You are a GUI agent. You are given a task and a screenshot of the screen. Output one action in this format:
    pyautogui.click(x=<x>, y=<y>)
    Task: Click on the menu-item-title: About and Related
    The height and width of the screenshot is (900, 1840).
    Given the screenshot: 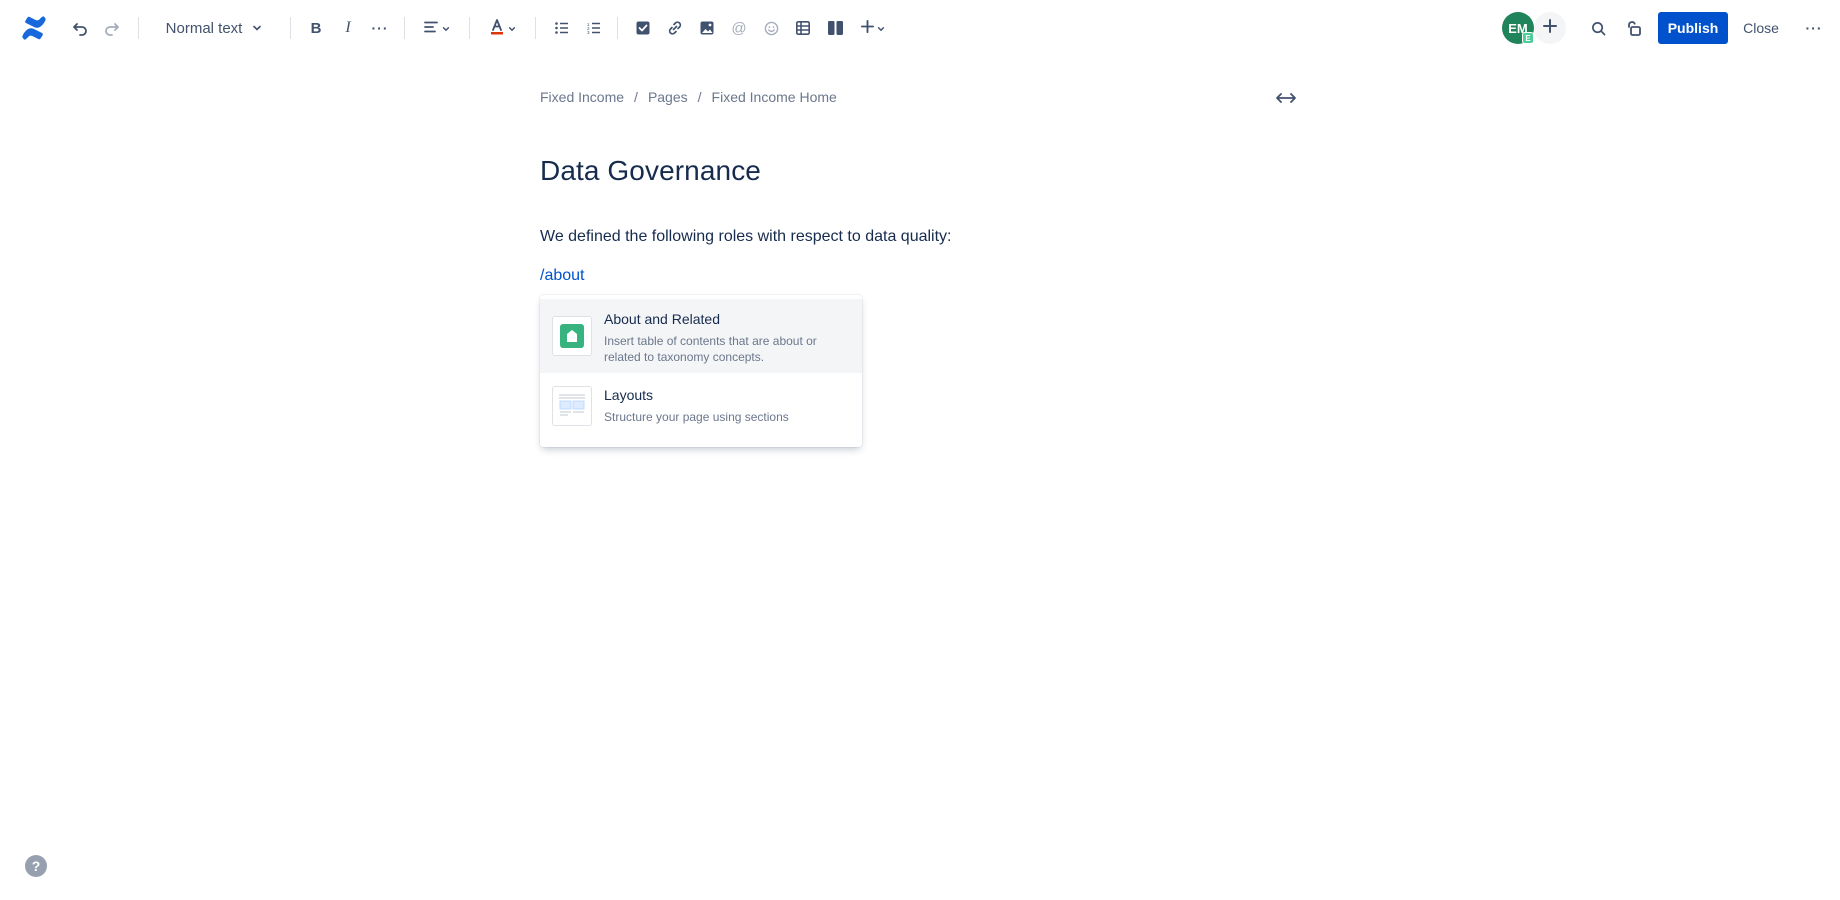 What is the action you would take?
    pyautogui.click(x=662, y=319)
    